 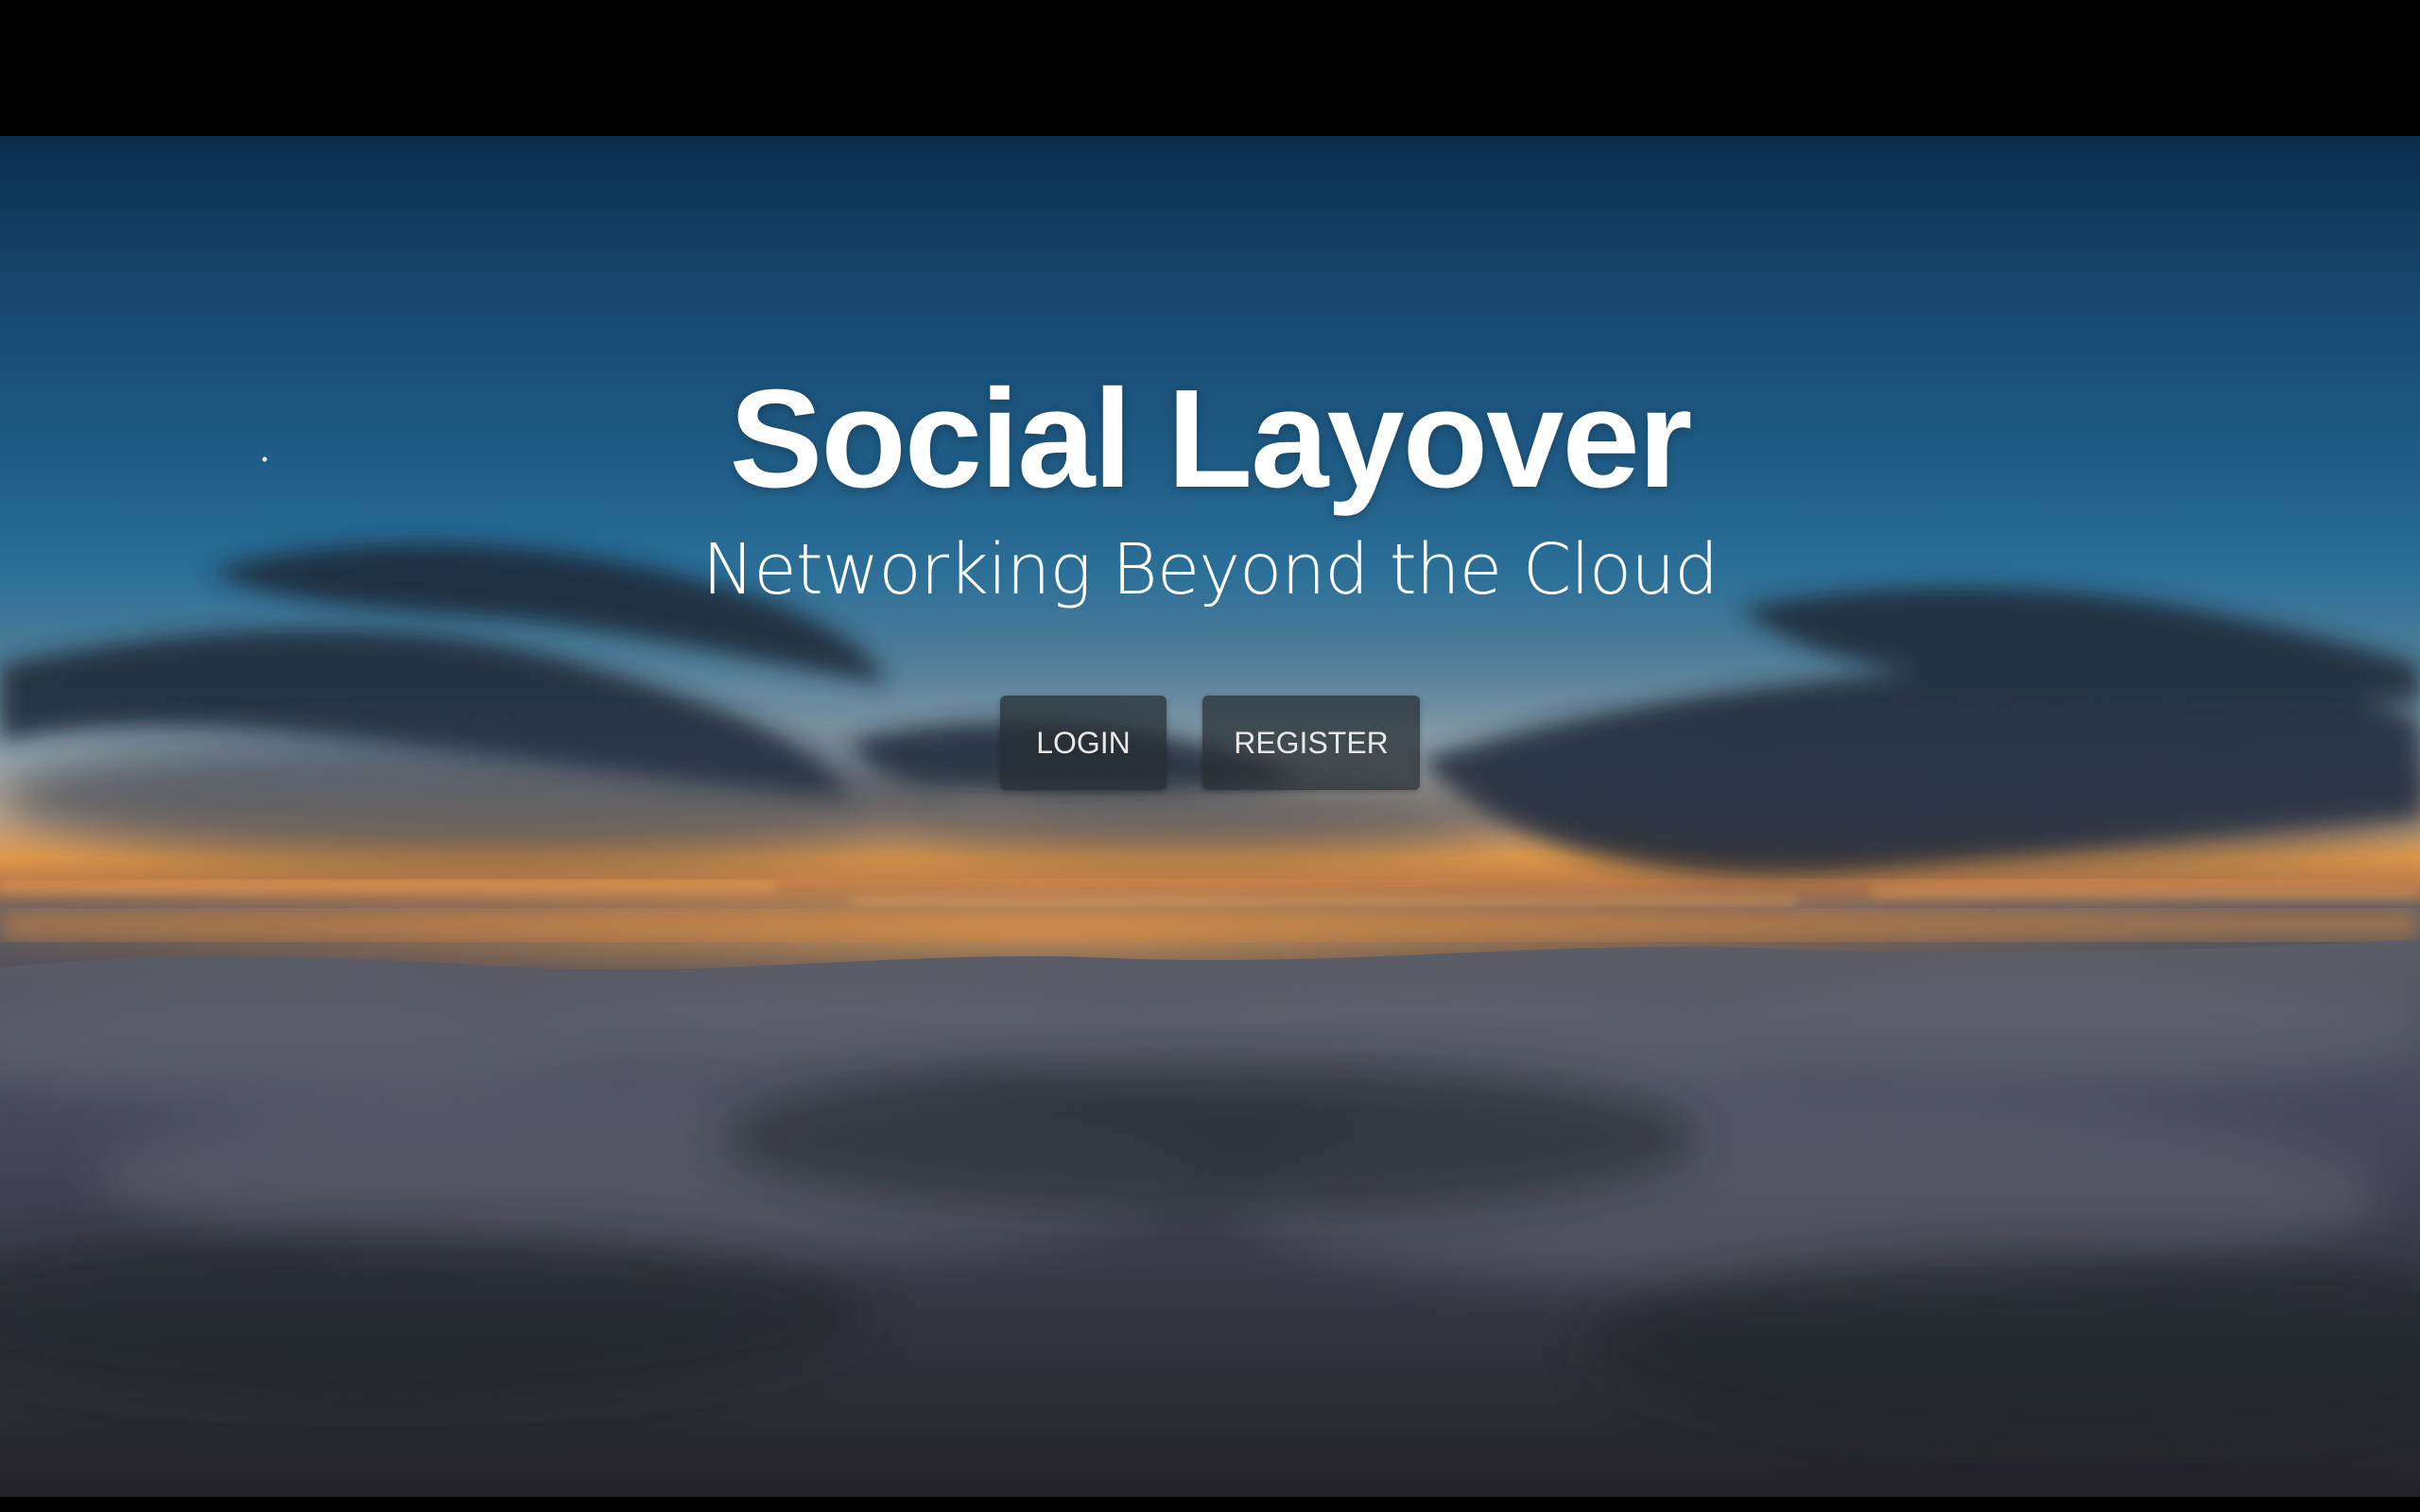 I want to click on login-button: LOGIN, so click(x=1083, y=743).